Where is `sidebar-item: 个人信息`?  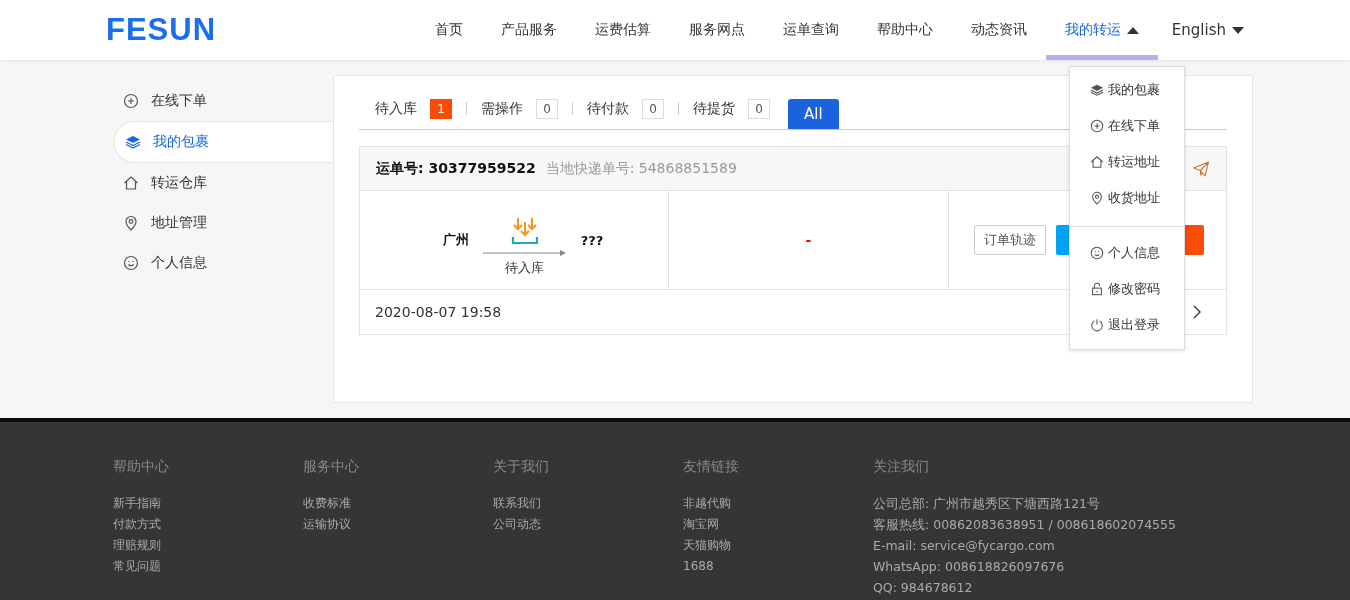
sidebar-item: 个人信息 is located at coordinates (223, 263).